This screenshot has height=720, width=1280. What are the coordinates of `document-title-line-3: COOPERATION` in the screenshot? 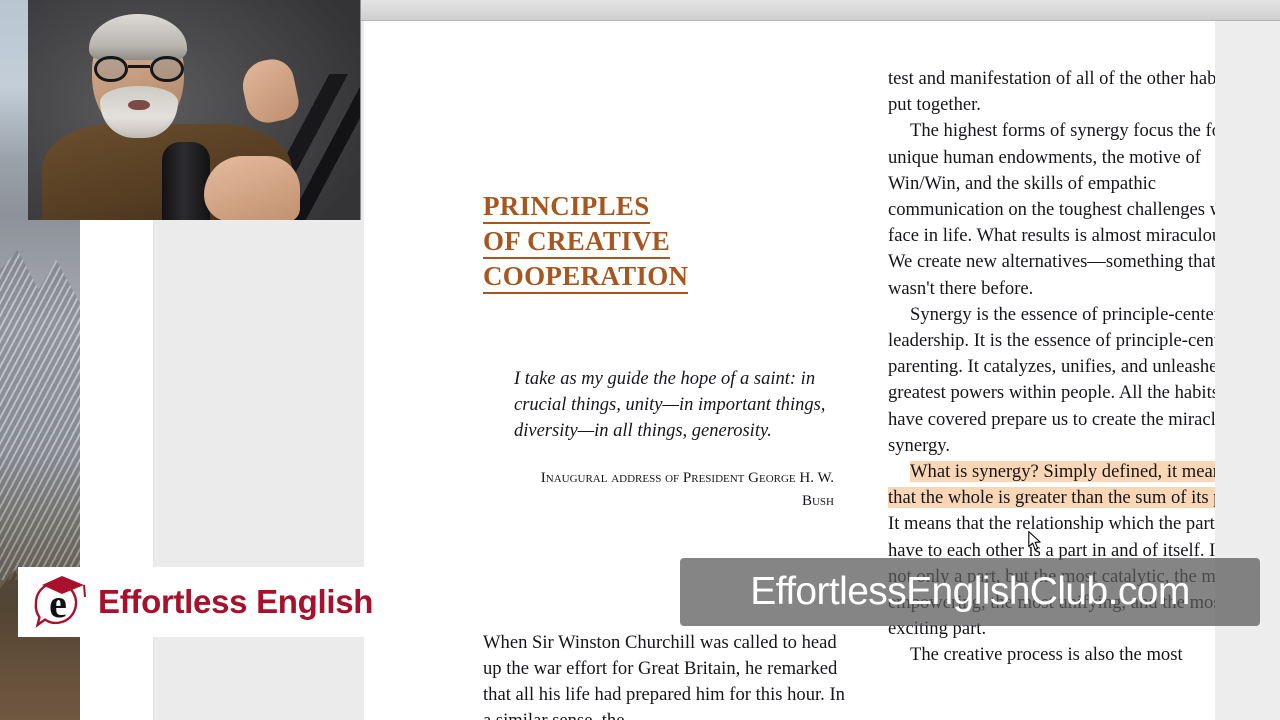 It's located at (586, 277).